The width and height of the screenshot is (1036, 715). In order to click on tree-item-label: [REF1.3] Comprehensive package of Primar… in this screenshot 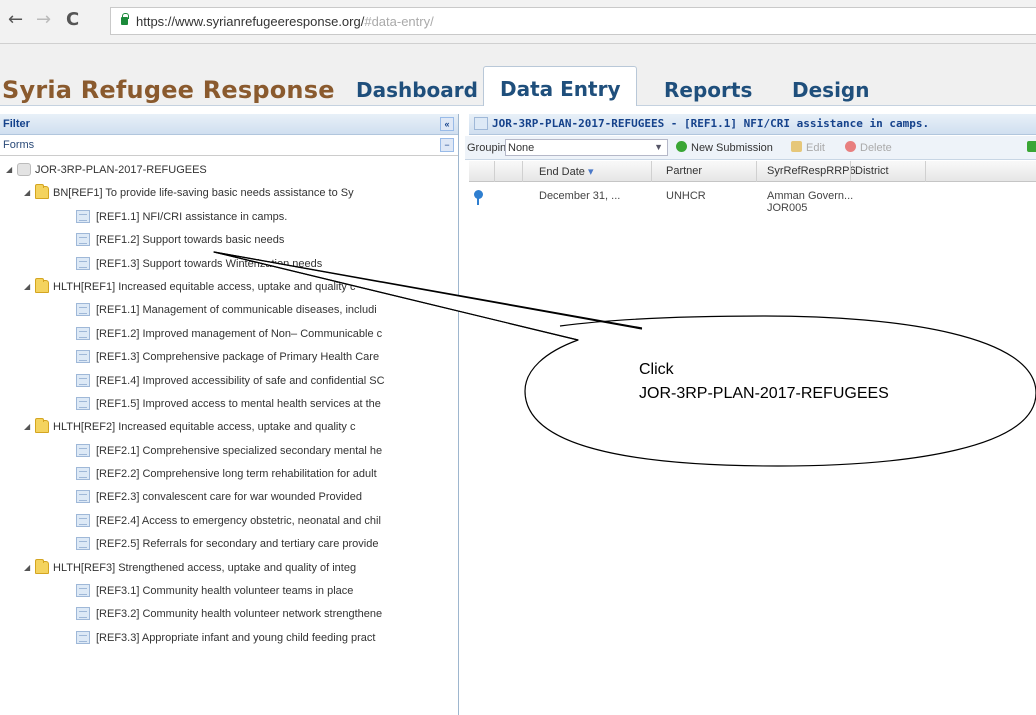, I will do `click(238, 357)`.